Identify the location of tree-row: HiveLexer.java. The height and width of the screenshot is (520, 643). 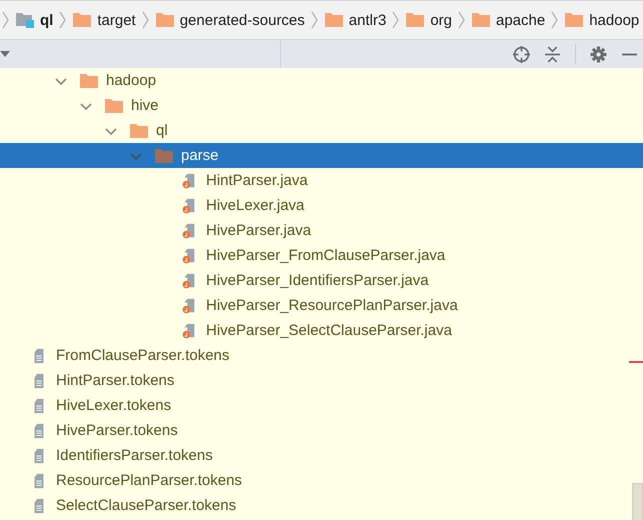
(155, 205).